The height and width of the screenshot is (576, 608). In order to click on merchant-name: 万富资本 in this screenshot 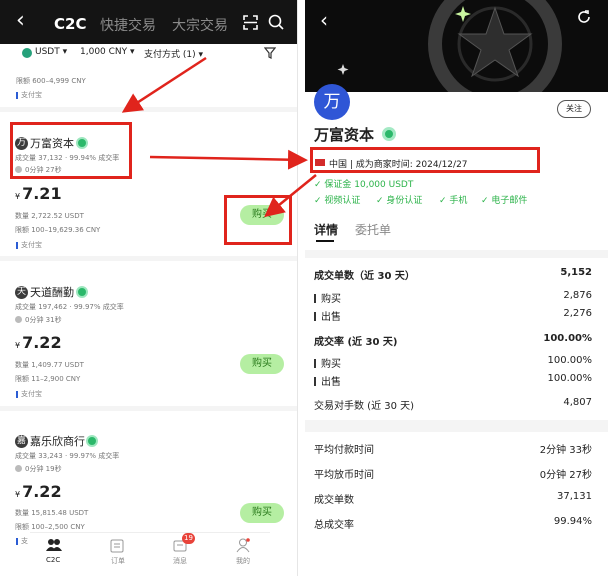, I will do `click(344, 135)`.